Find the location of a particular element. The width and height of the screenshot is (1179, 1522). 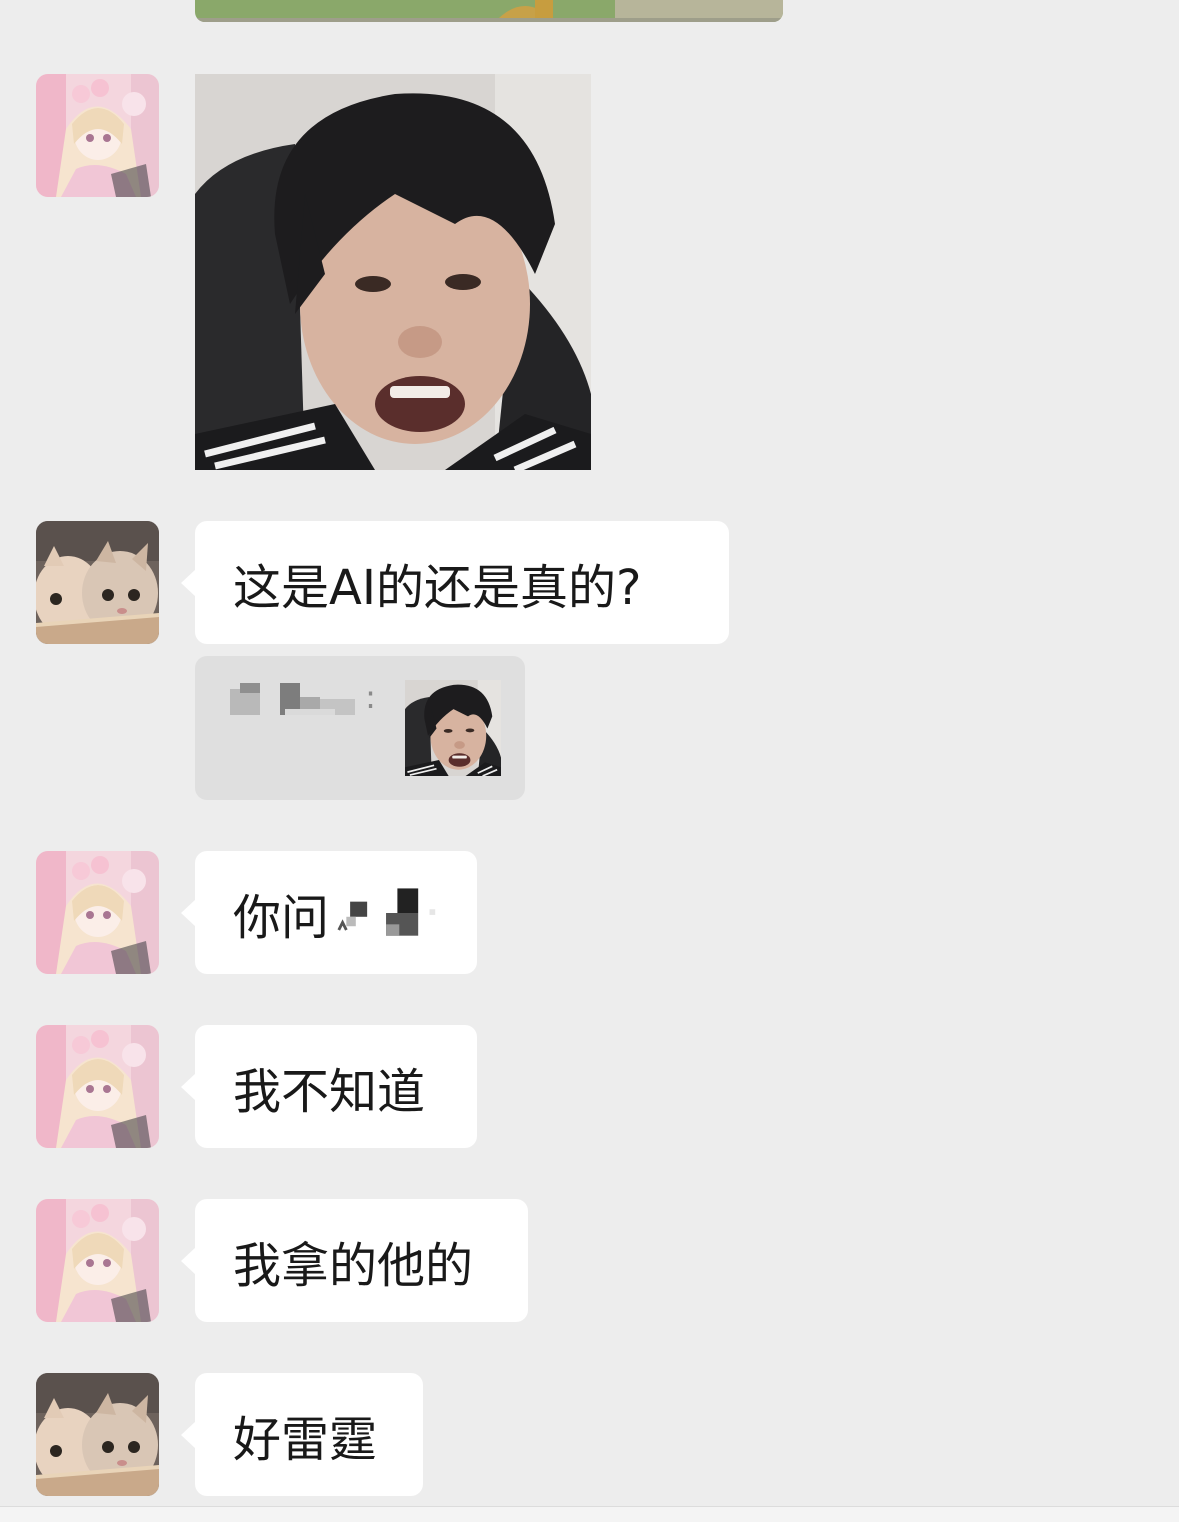

message-text: 这是AI的还是真的? is located at coordinates (437, 587).